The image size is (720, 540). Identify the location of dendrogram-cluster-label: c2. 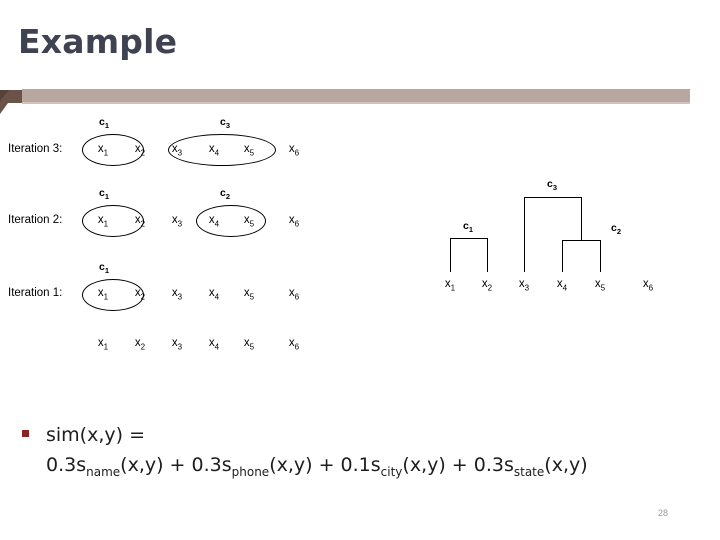
(616, 229).